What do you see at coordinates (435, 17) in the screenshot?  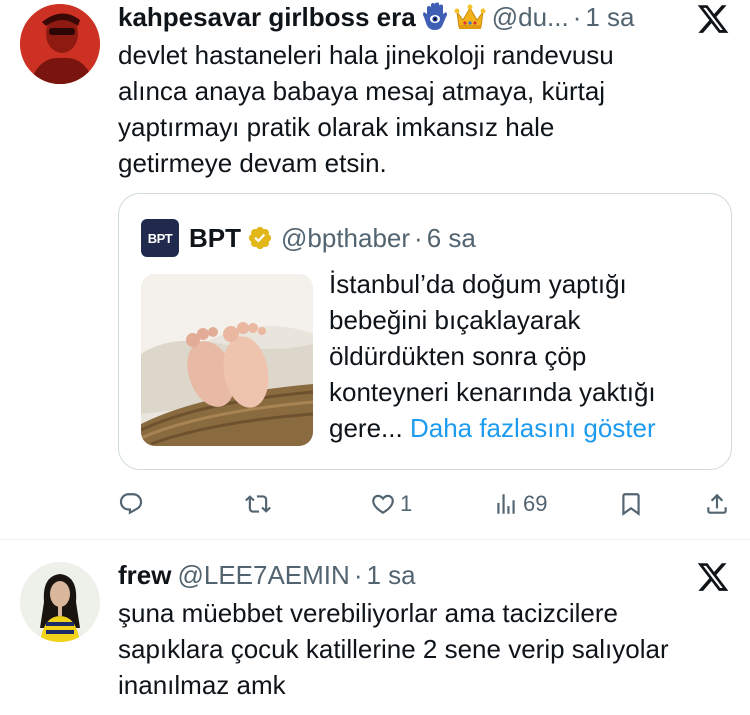 I see `hamsa-emoji-icon` at bounding box center [435, 17].